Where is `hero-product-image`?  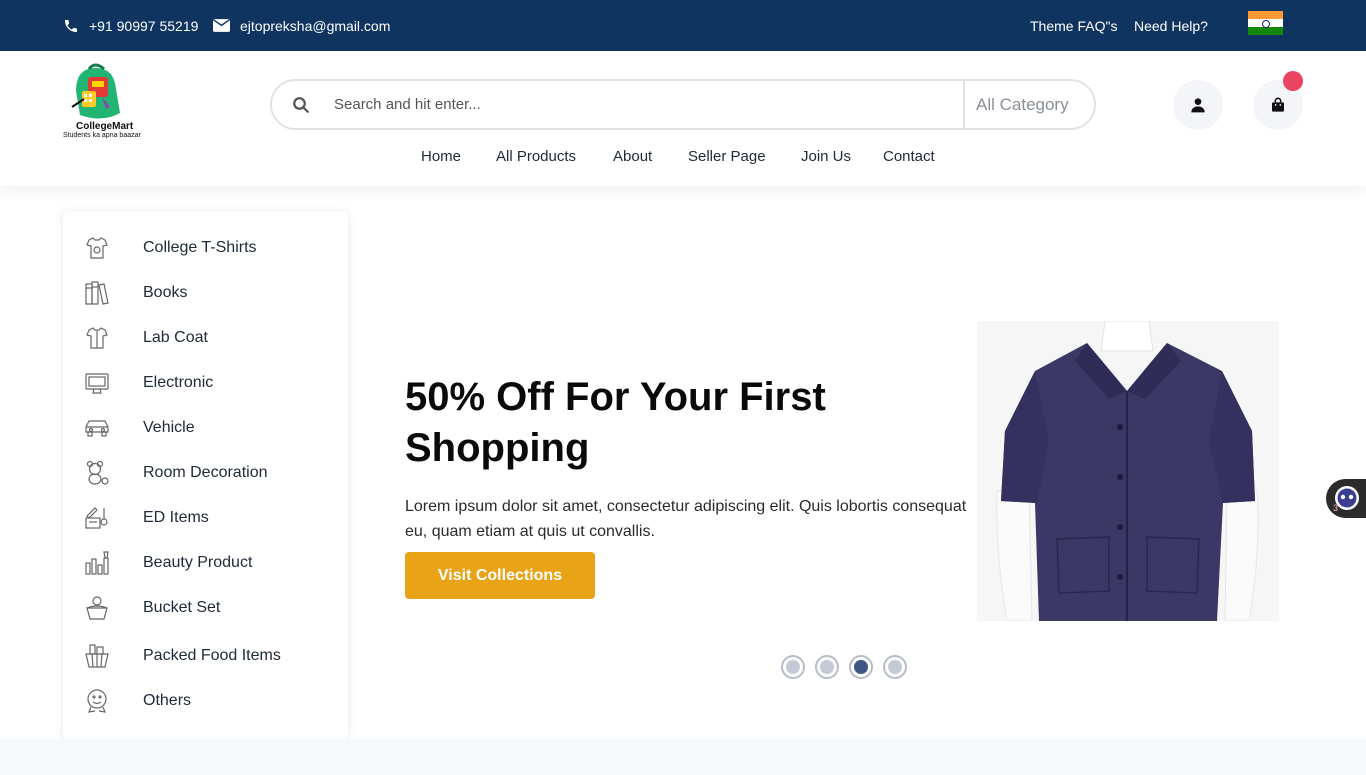 hero-product-image is located at coordinates (1128, 471).